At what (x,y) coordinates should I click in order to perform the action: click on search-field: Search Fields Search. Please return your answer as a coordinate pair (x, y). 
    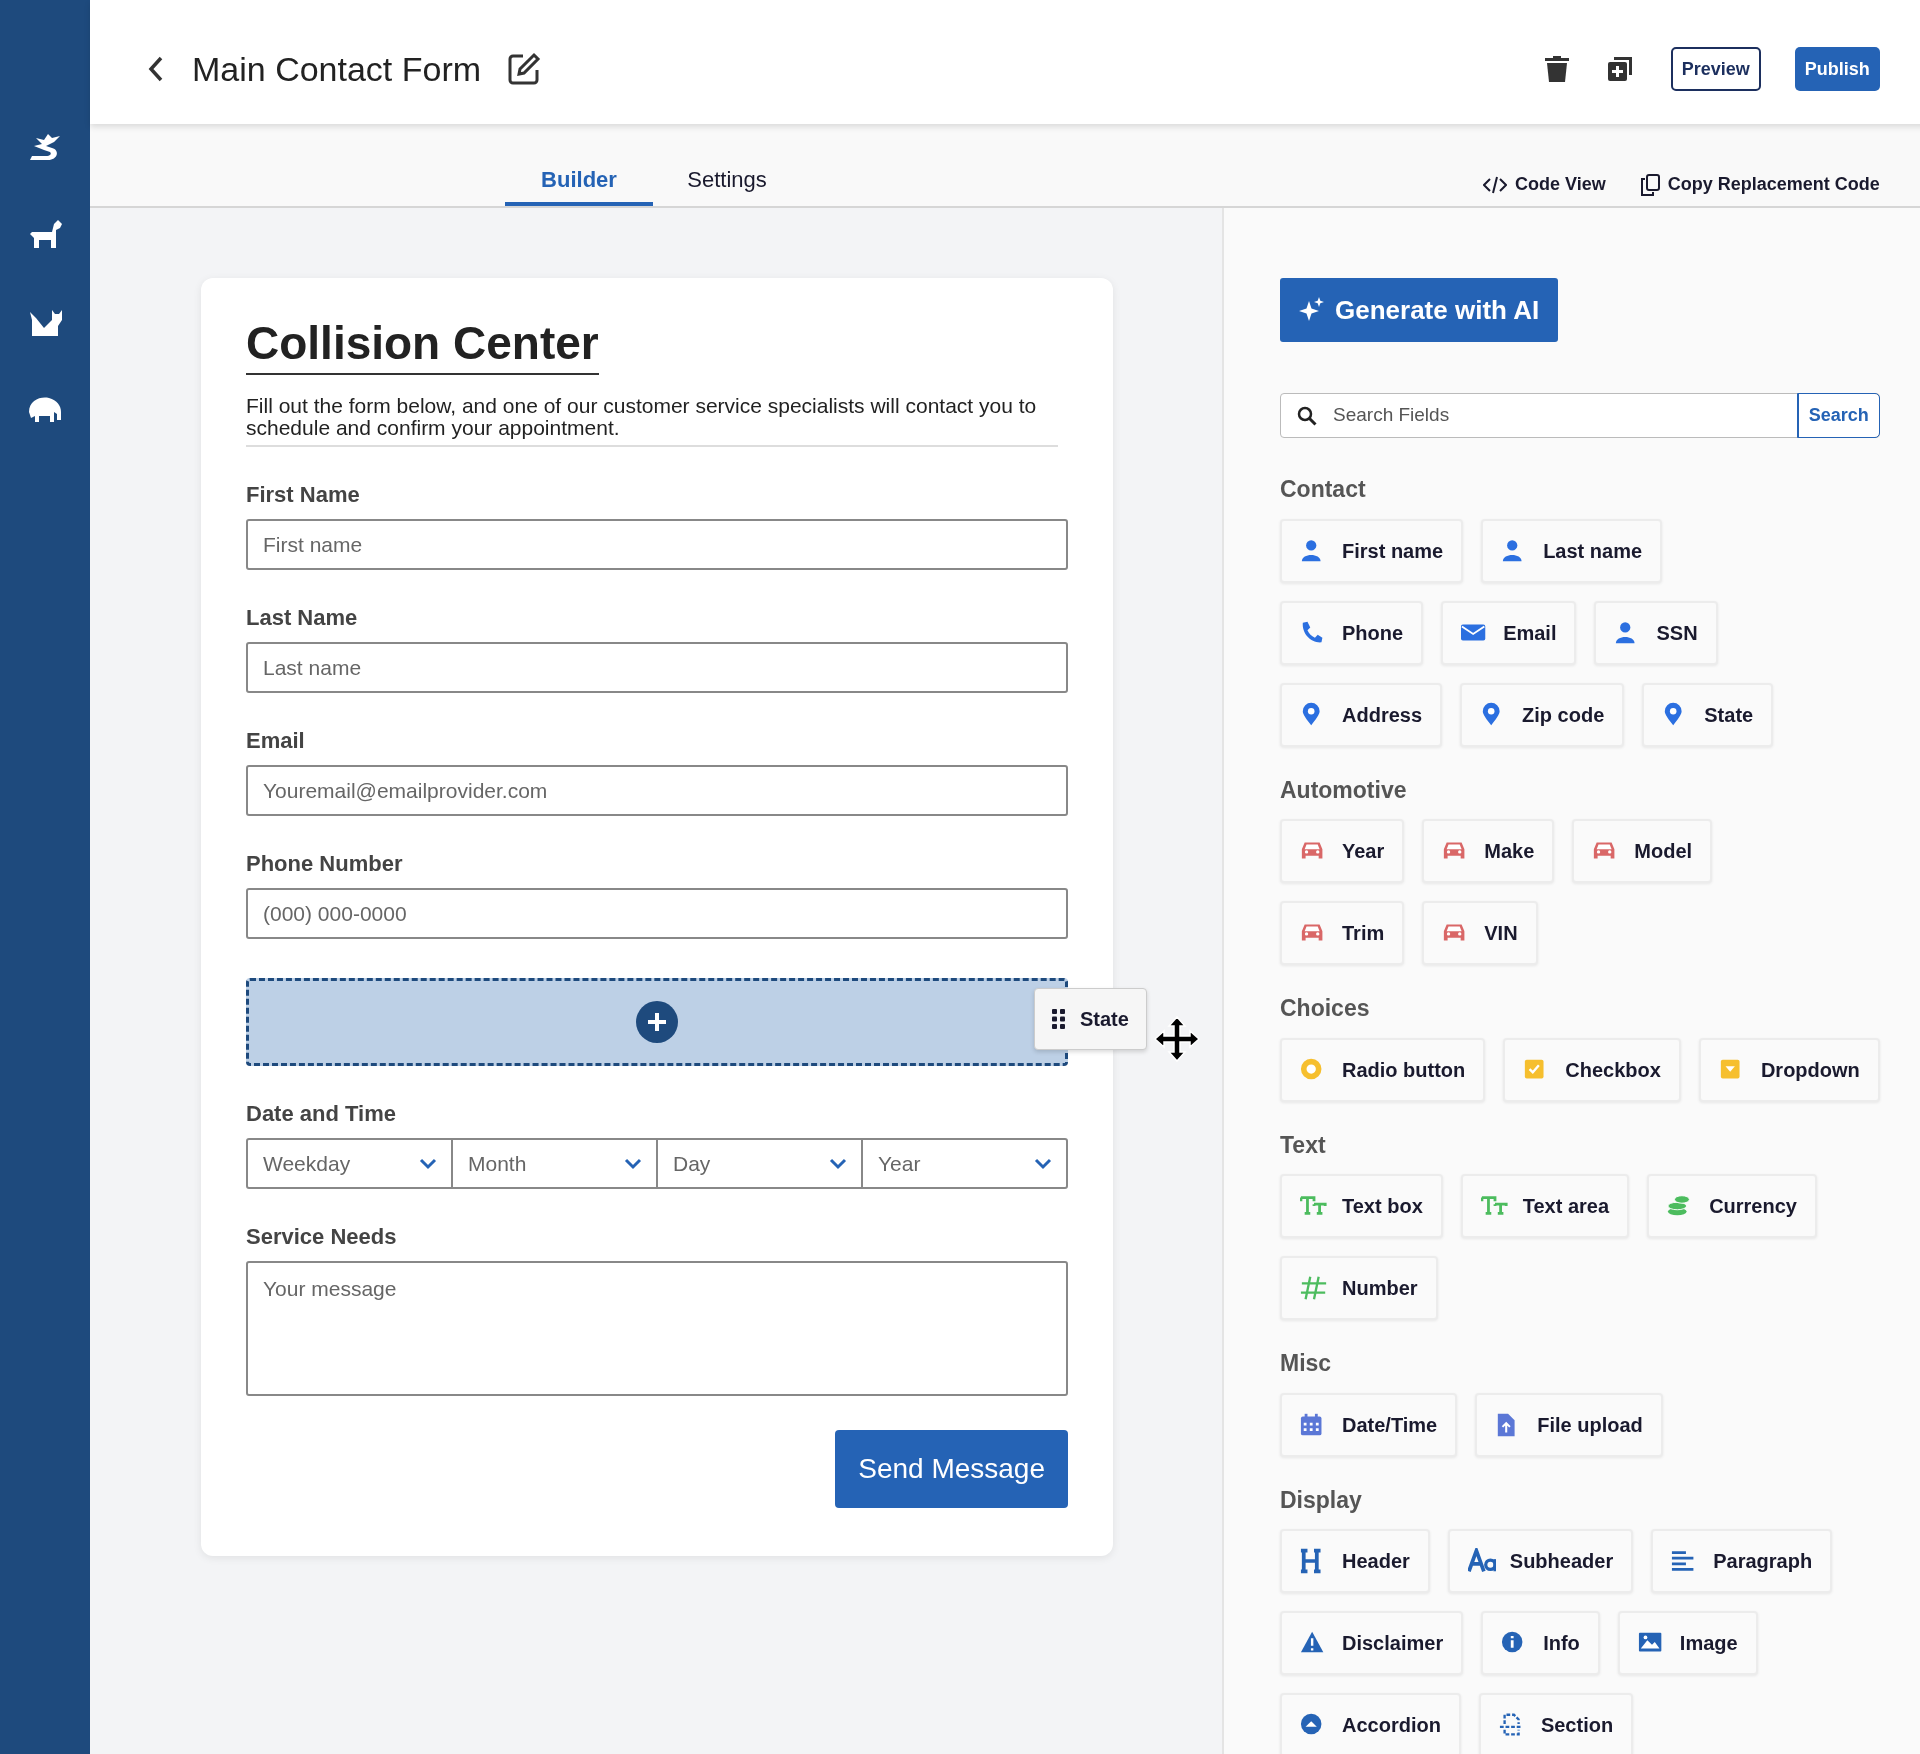
    Looking at the image, I should click on (1580, 415).